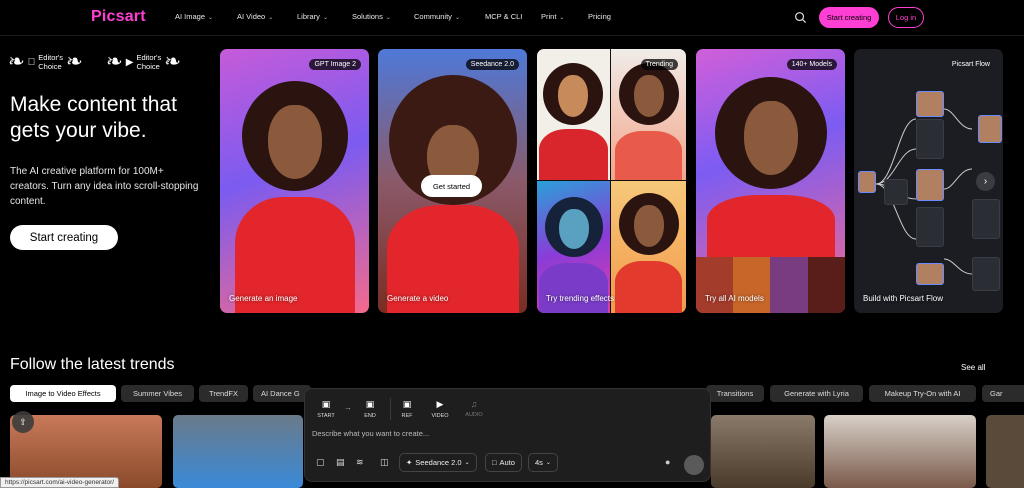 Image resolution: width=1024 pixels, height=488 pixels. Describe the element at coordinates (335, 64) in the screenshot. I see `model-badge: GPT Image 2` at that location.